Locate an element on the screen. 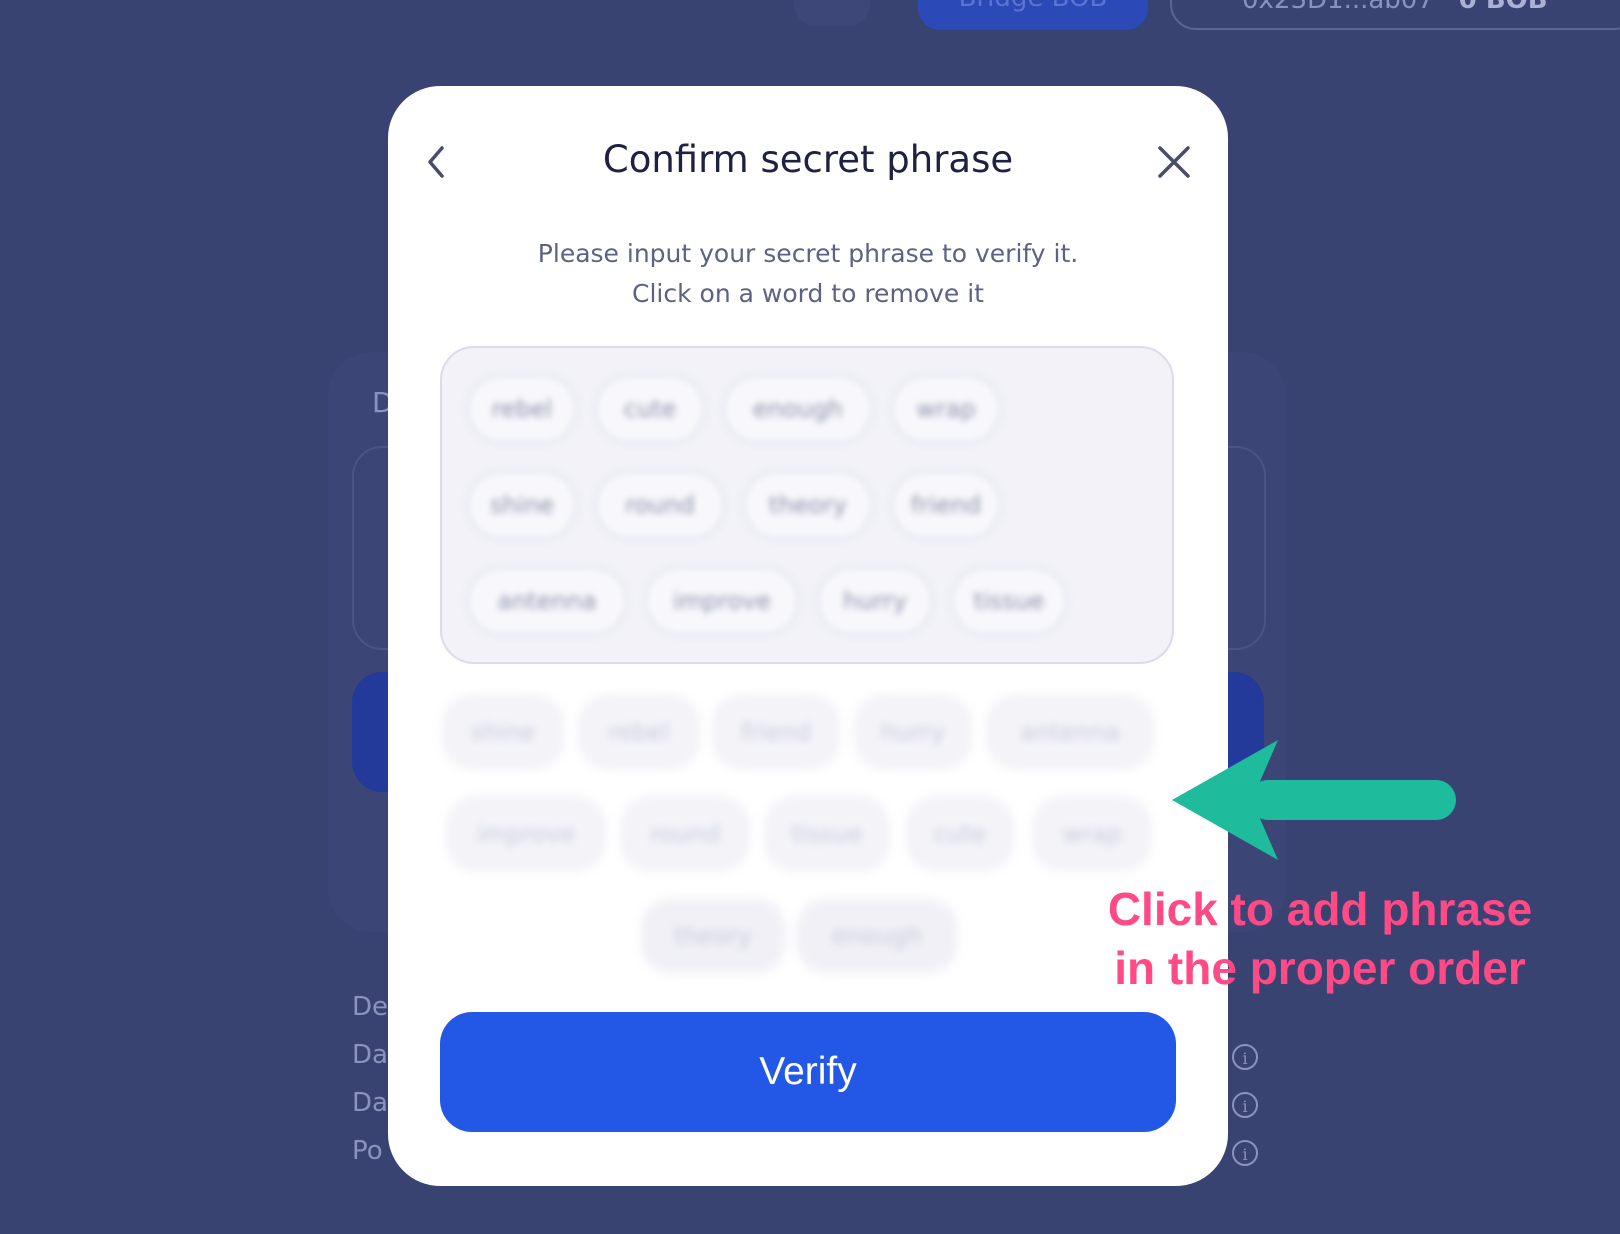  arrow-left-icon is located at coordinates (1314, 800).